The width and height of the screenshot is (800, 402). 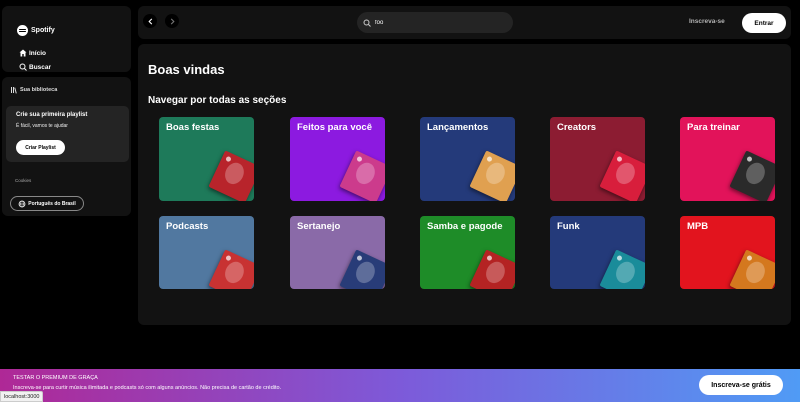 I want to click on login-button: Entrar, so click(x=764, y=23).